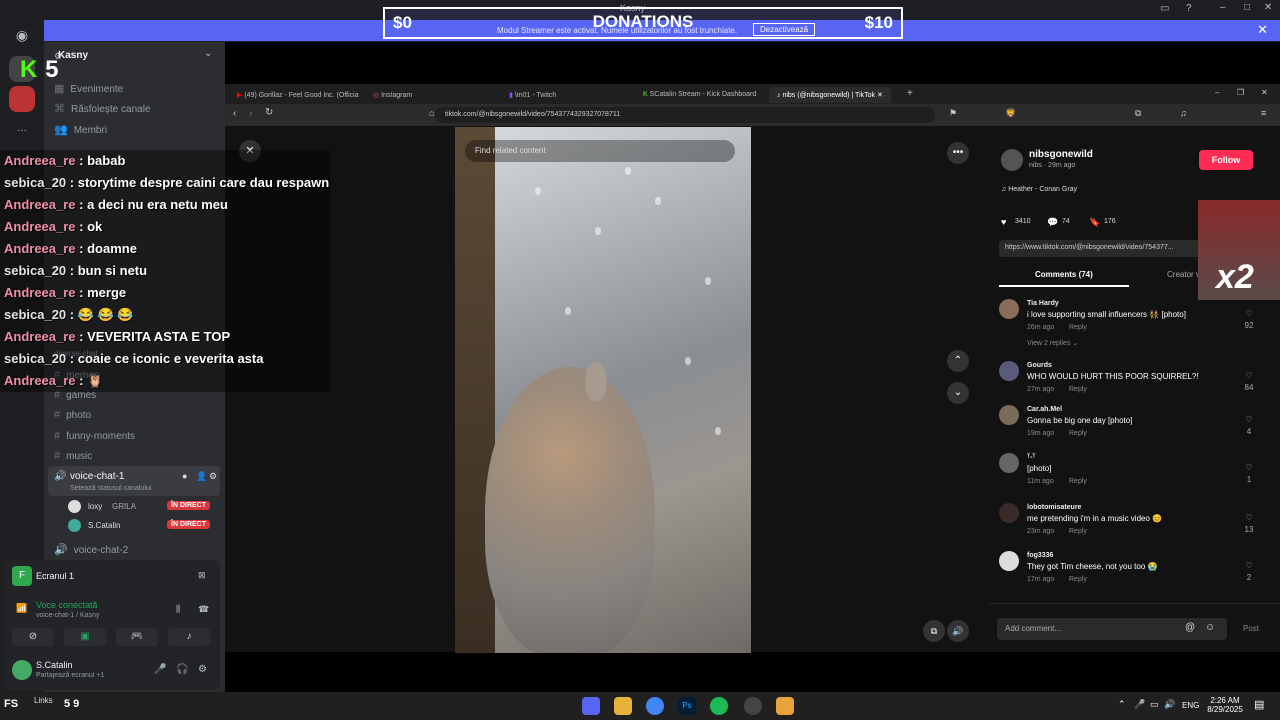  I want to click on close-window-button: ✕, so click(1268, 7).